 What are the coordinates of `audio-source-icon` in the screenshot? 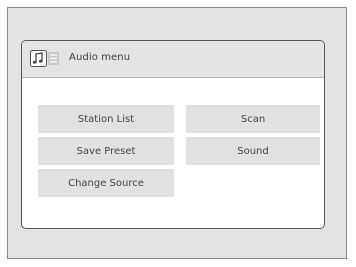 It's located at (44, 58).